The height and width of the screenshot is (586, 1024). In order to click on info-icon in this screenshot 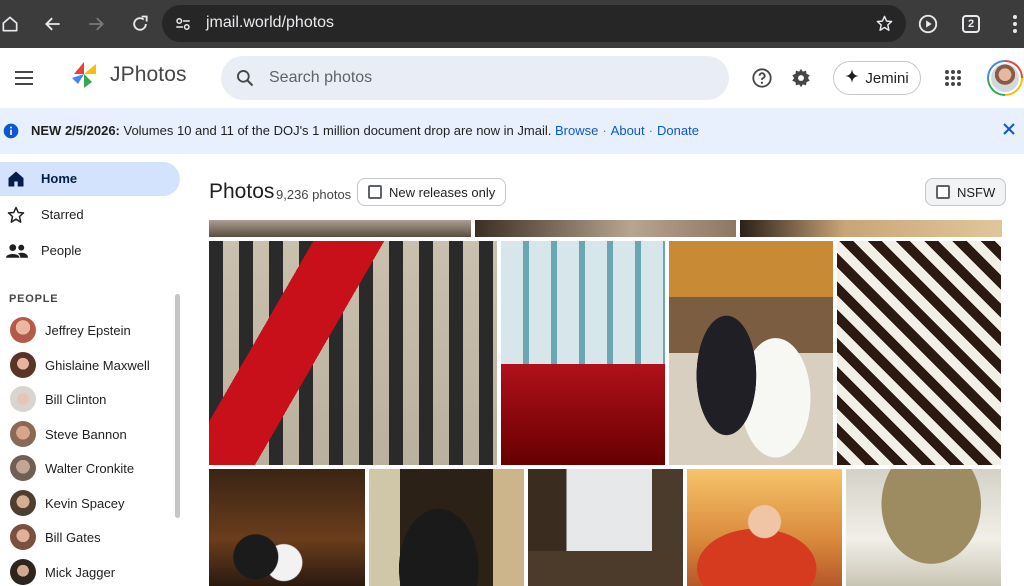, I will do `click(11, 133)`.